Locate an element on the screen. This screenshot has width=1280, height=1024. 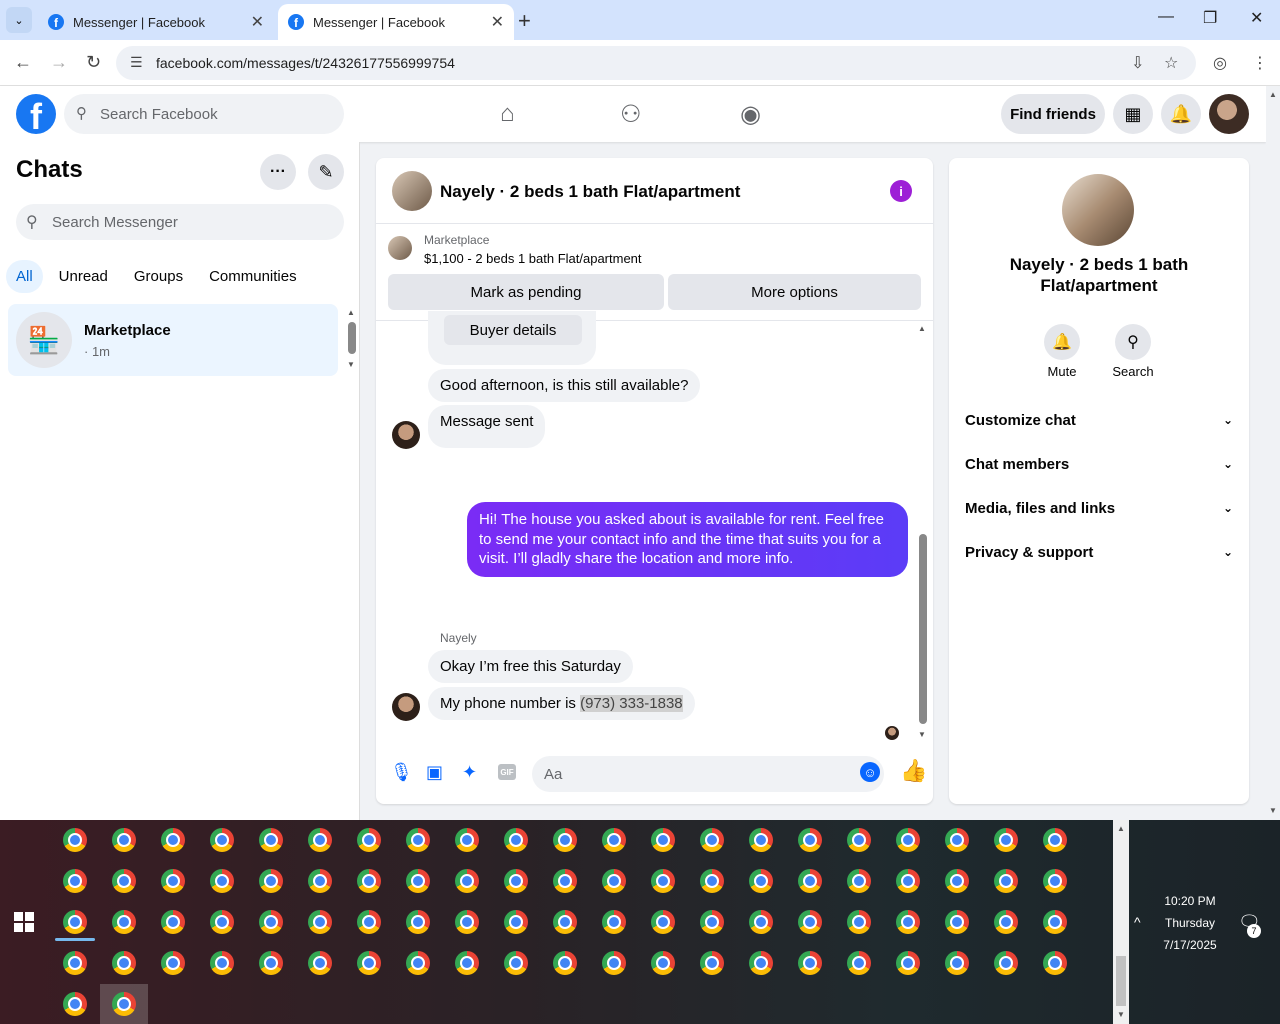
mark-as-pending-button: Mark as pending is located at coordinates (526, 292).